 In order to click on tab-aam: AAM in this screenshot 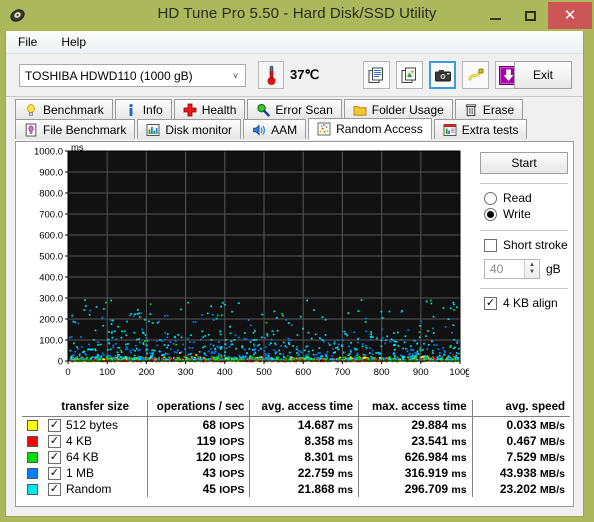, I will do `click(275, 129)`.